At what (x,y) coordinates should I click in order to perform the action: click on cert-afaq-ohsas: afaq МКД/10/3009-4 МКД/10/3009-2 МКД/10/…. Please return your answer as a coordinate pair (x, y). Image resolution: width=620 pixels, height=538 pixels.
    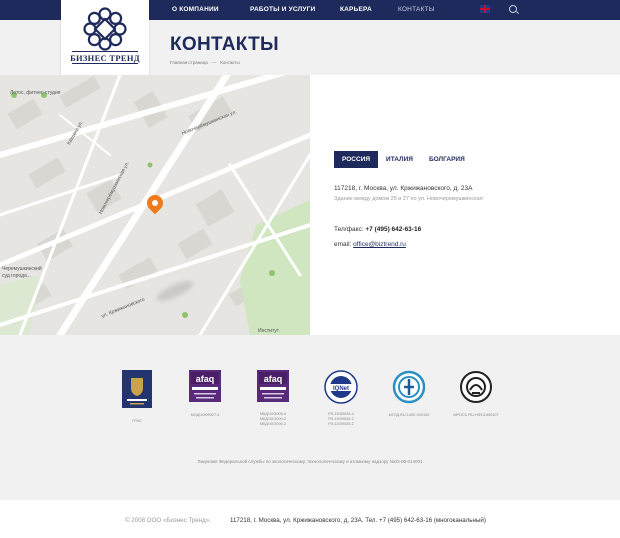
    Looking at the image, I should click on (273, 398).